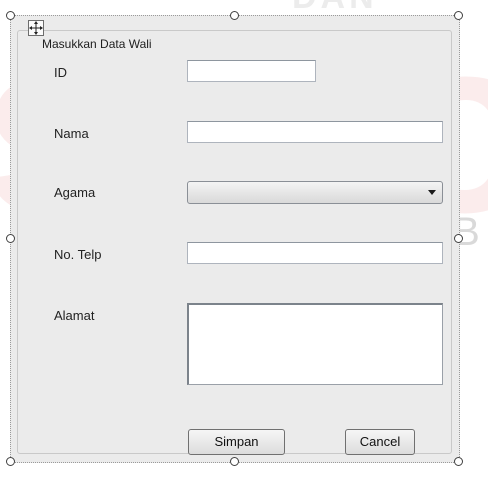  What do you see at coordinates (36, 28) in the screenshot?
I see `move-arrows-icon` at bounding box center [36, 28].